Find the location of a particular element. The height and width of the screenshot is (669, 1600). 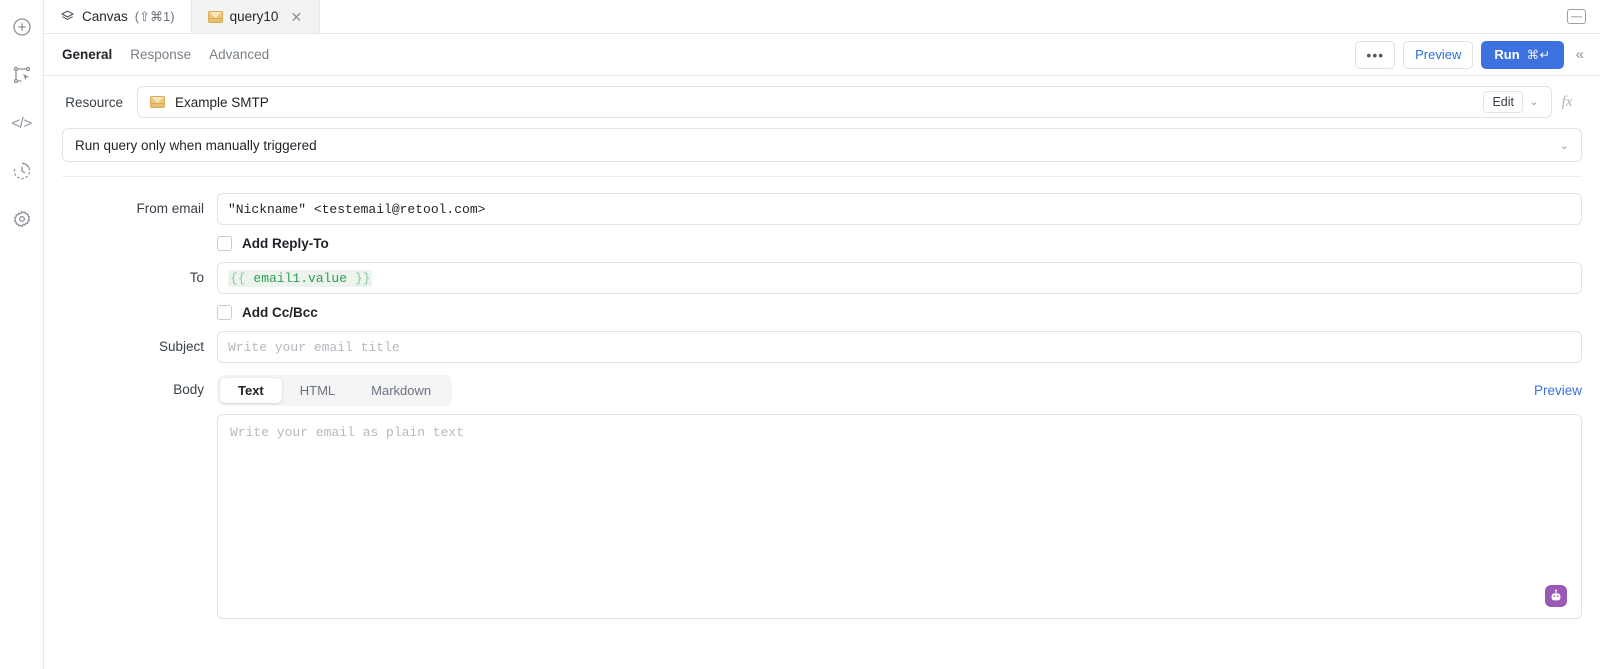

subject-placeholder: Write your email title is located at coordinates (314, 347).